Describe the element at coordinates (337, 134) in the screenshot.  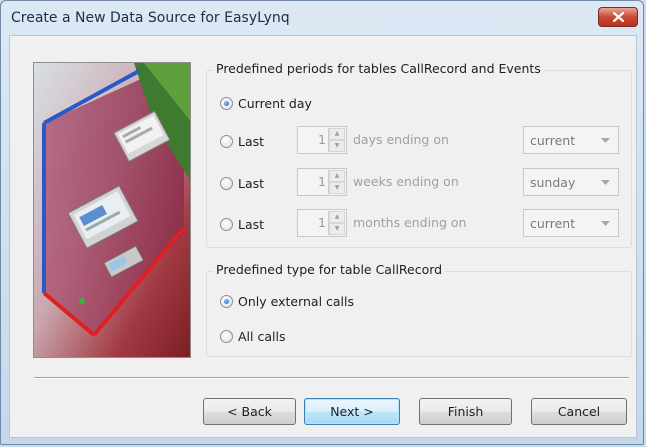
I see `days-spin-up-button: ▲` at that location.